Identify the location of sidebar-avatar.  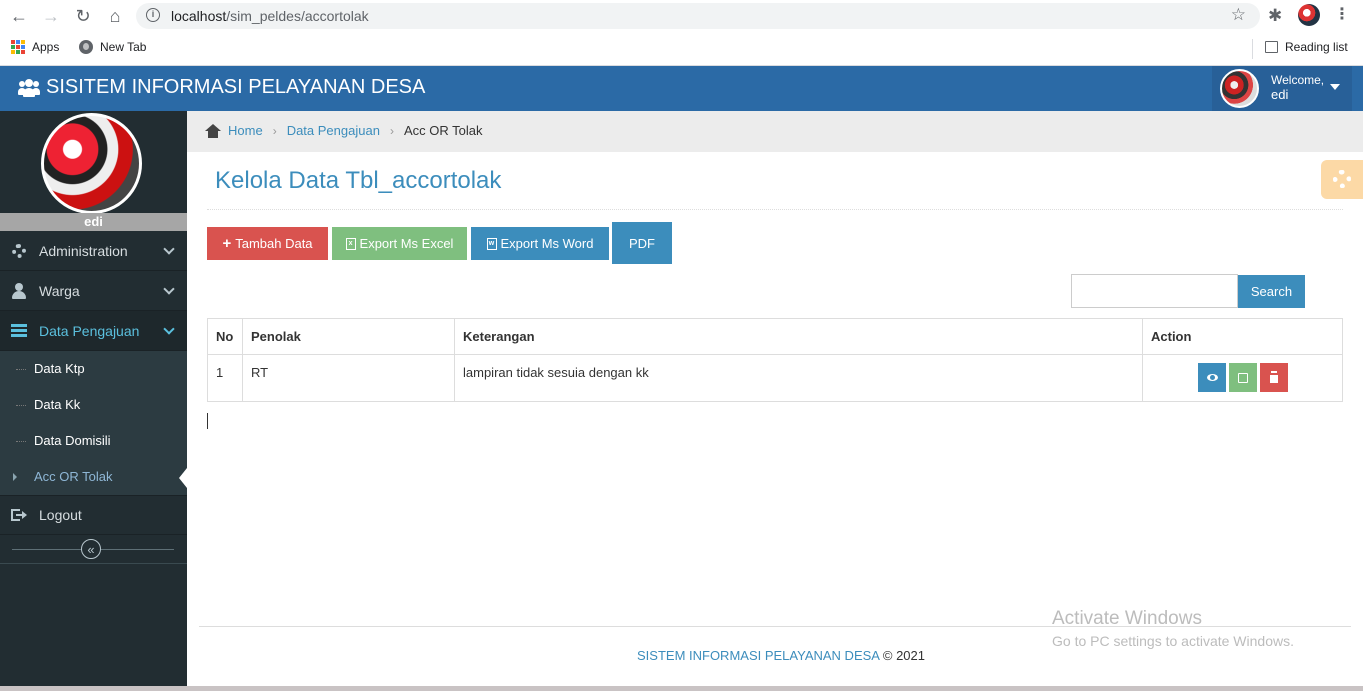
(91, 163).